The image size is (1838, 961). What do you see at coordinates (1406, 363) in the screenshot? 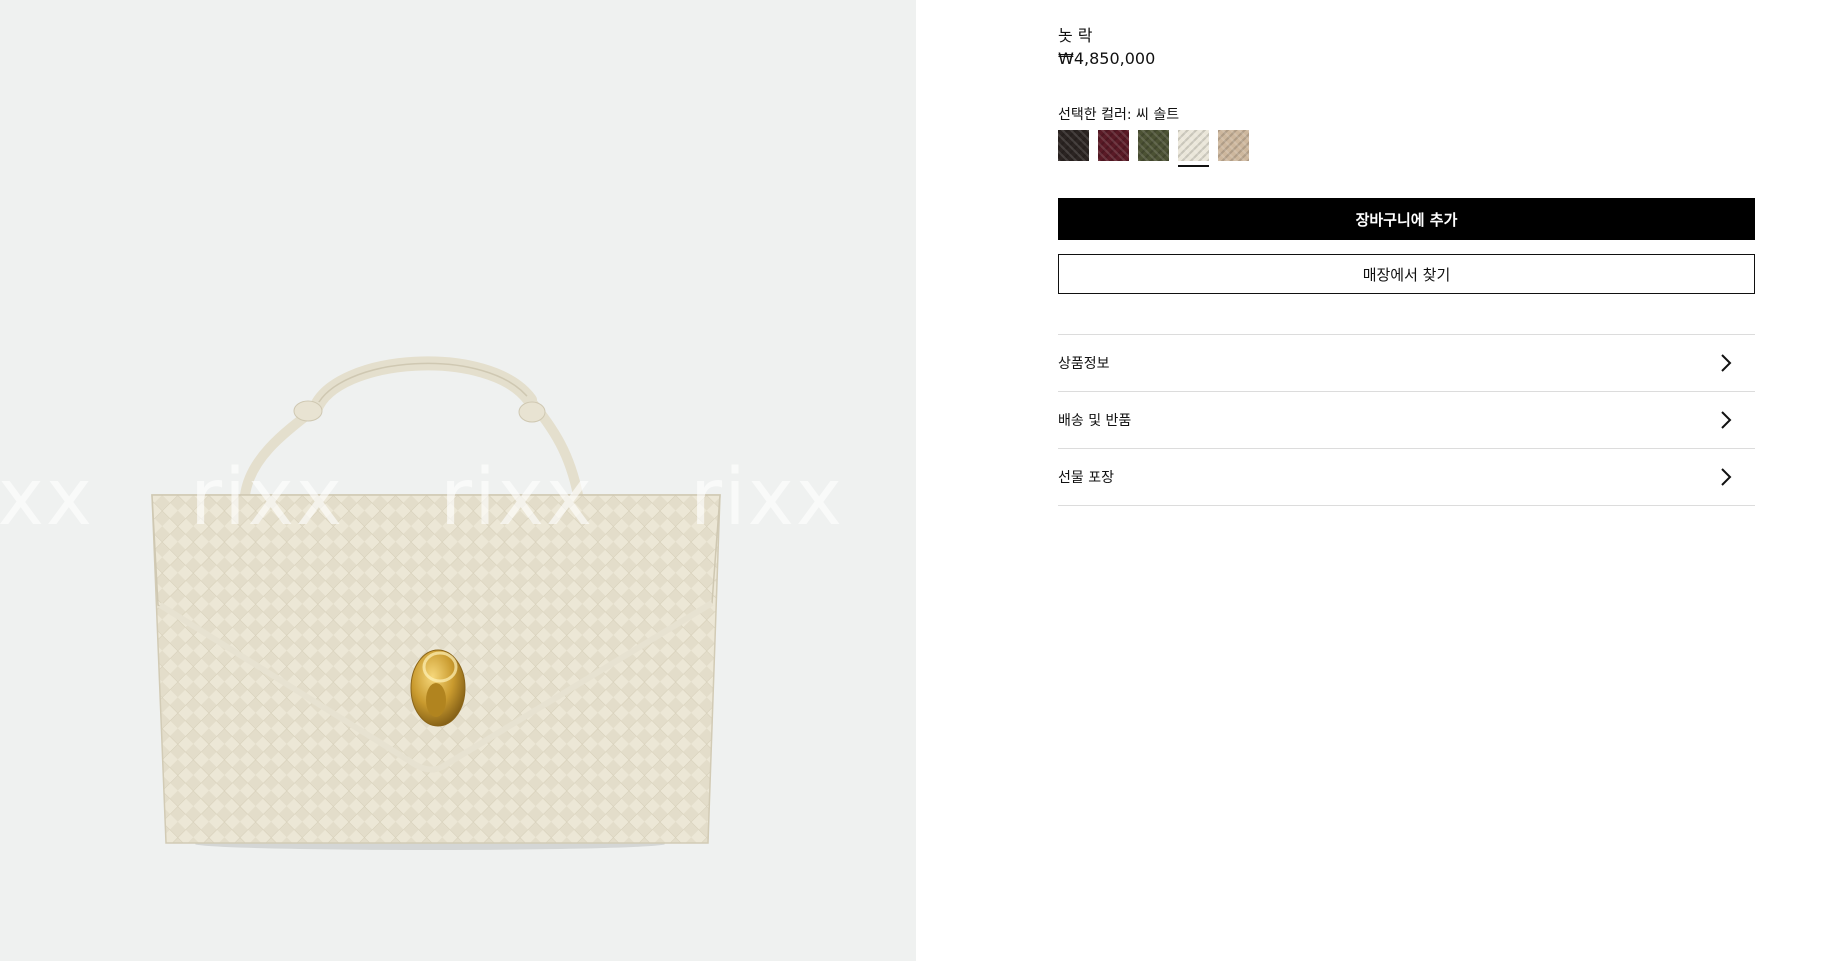
I see `accordion-item-product-info: 상품정보` at bounding box center [1406, 363].